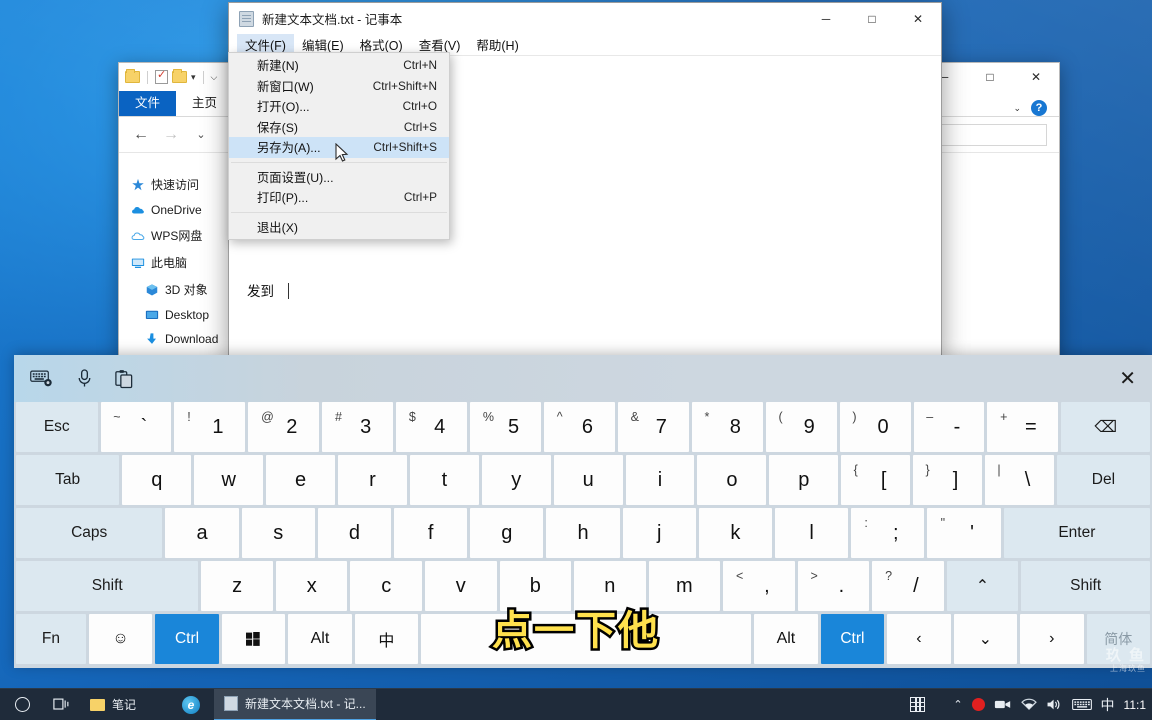  Describe the element at coordinates (985, 639) in the screenshot. I see `key-arrow-down-icon: ⌄` at that location.